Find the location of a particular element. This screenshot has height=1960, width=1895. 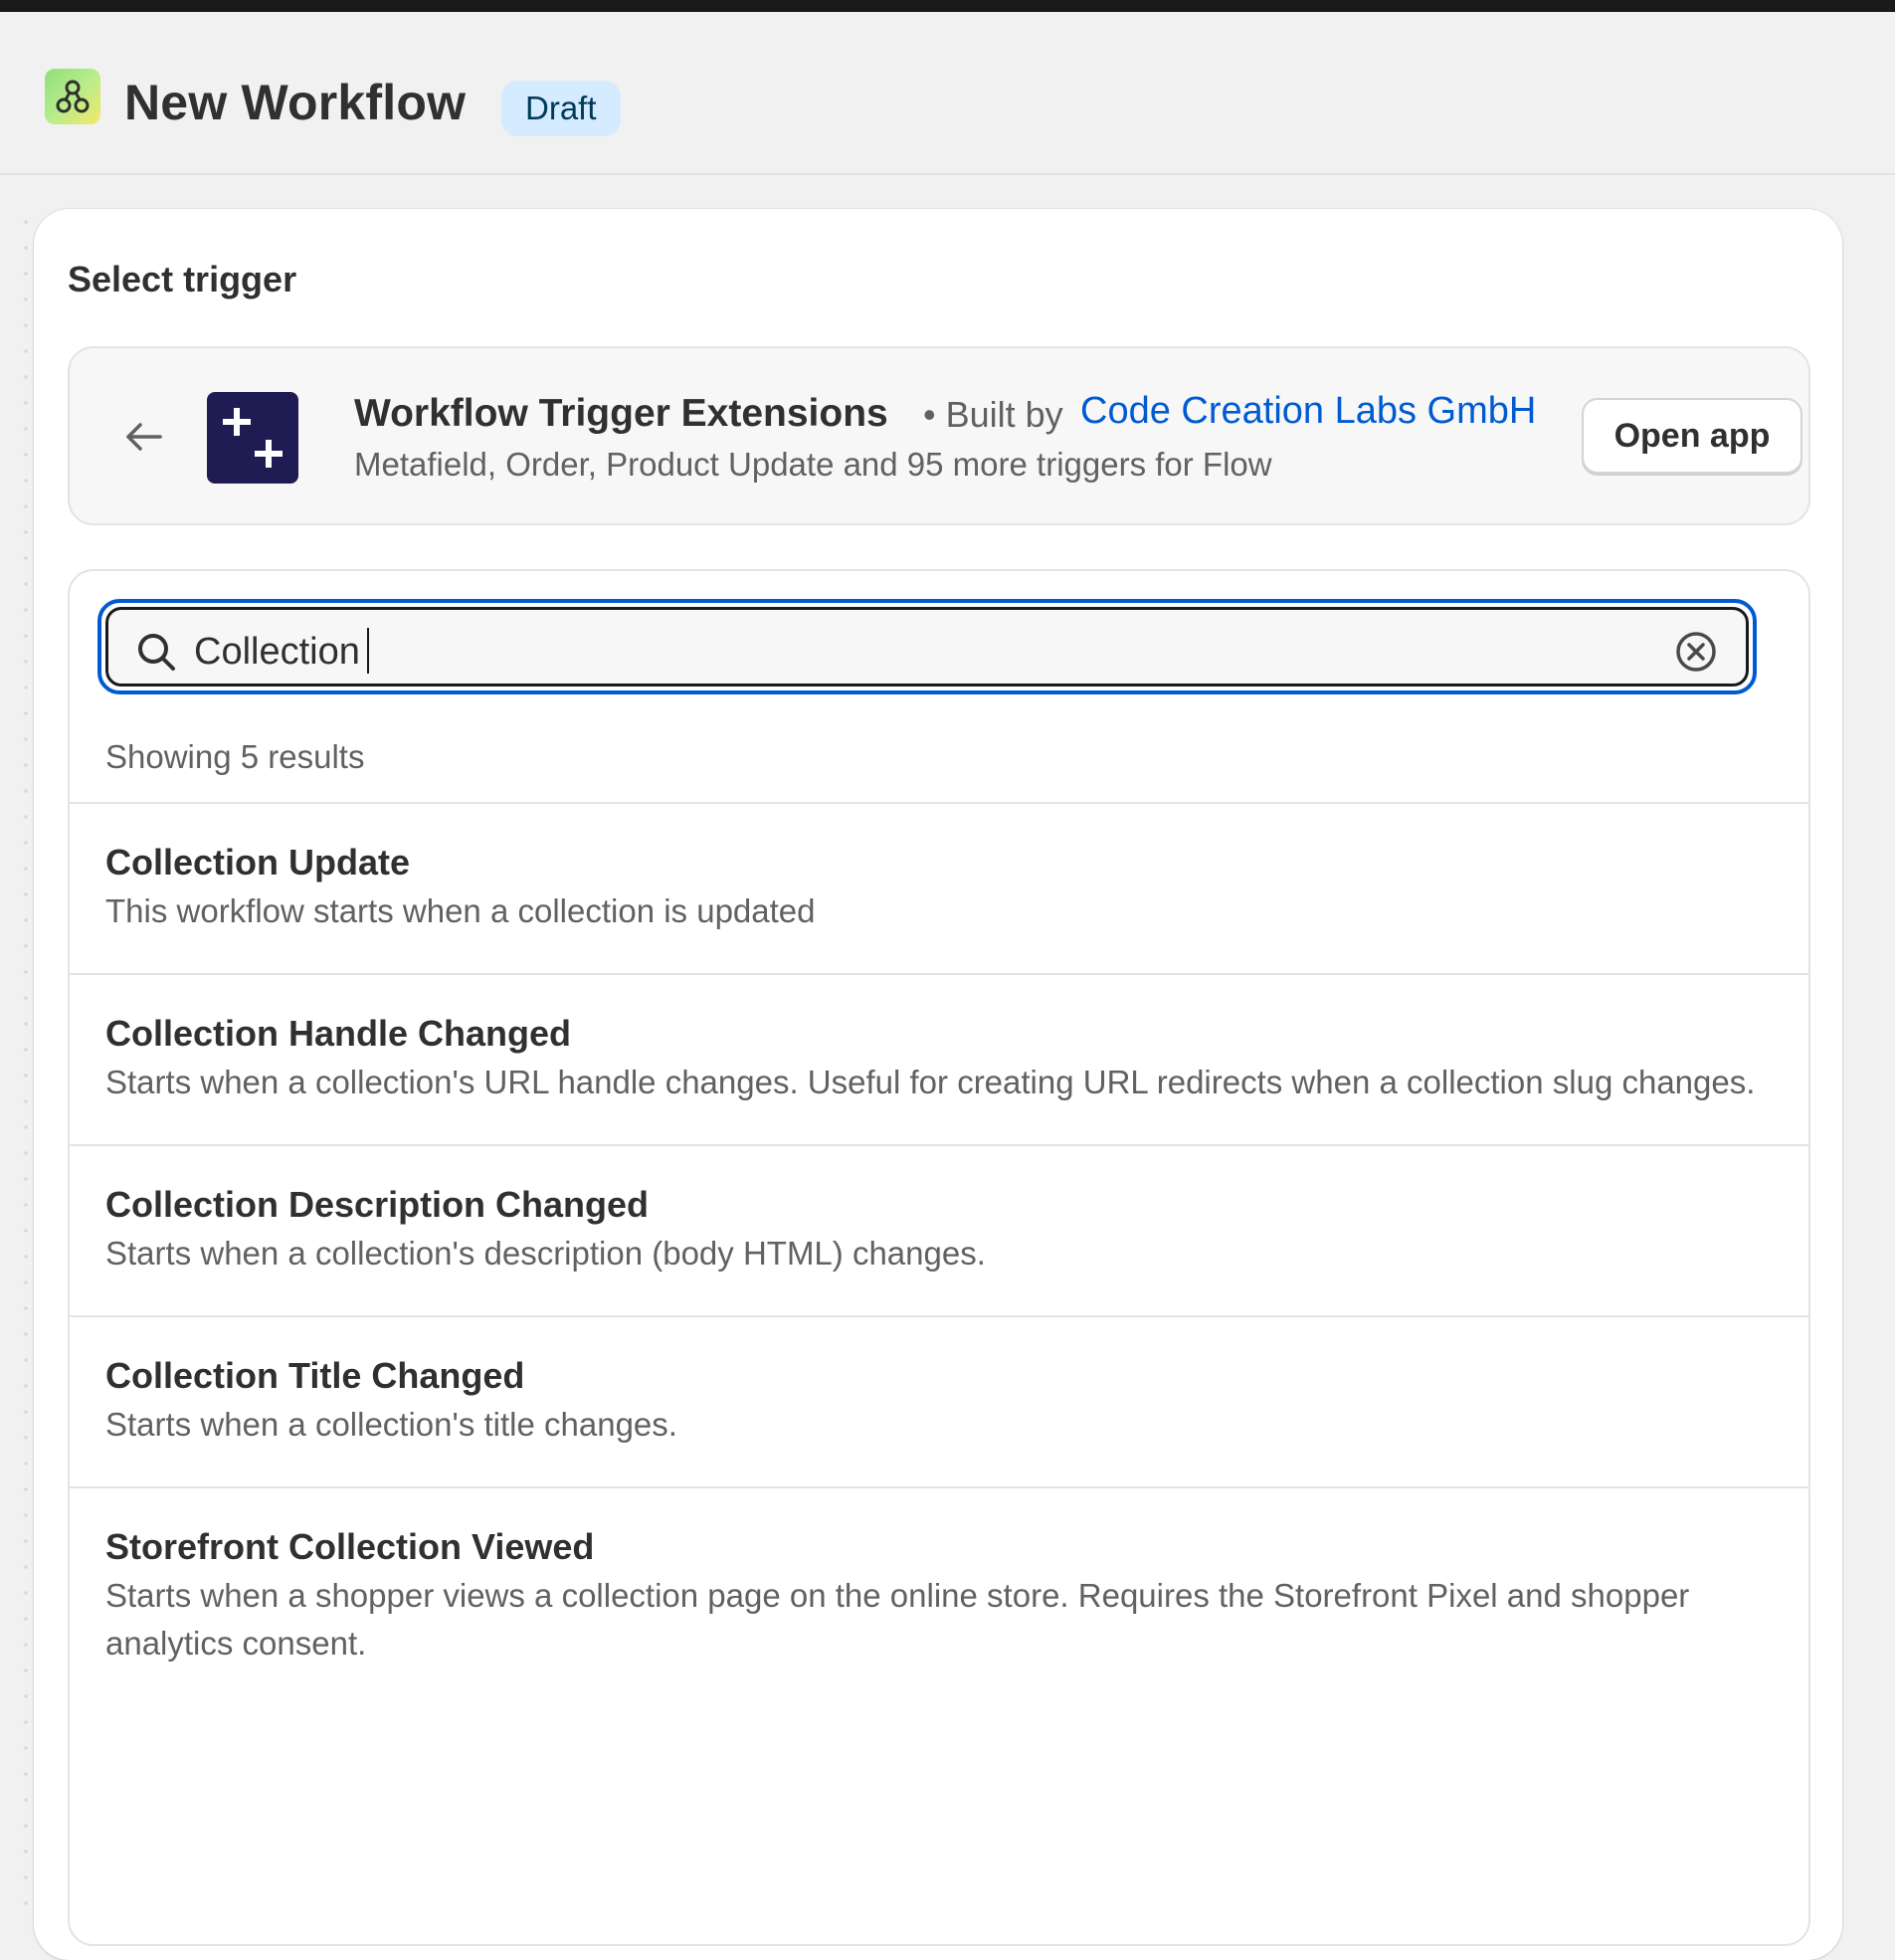

page-title: New Workflow is located at coordinates (295, 102).